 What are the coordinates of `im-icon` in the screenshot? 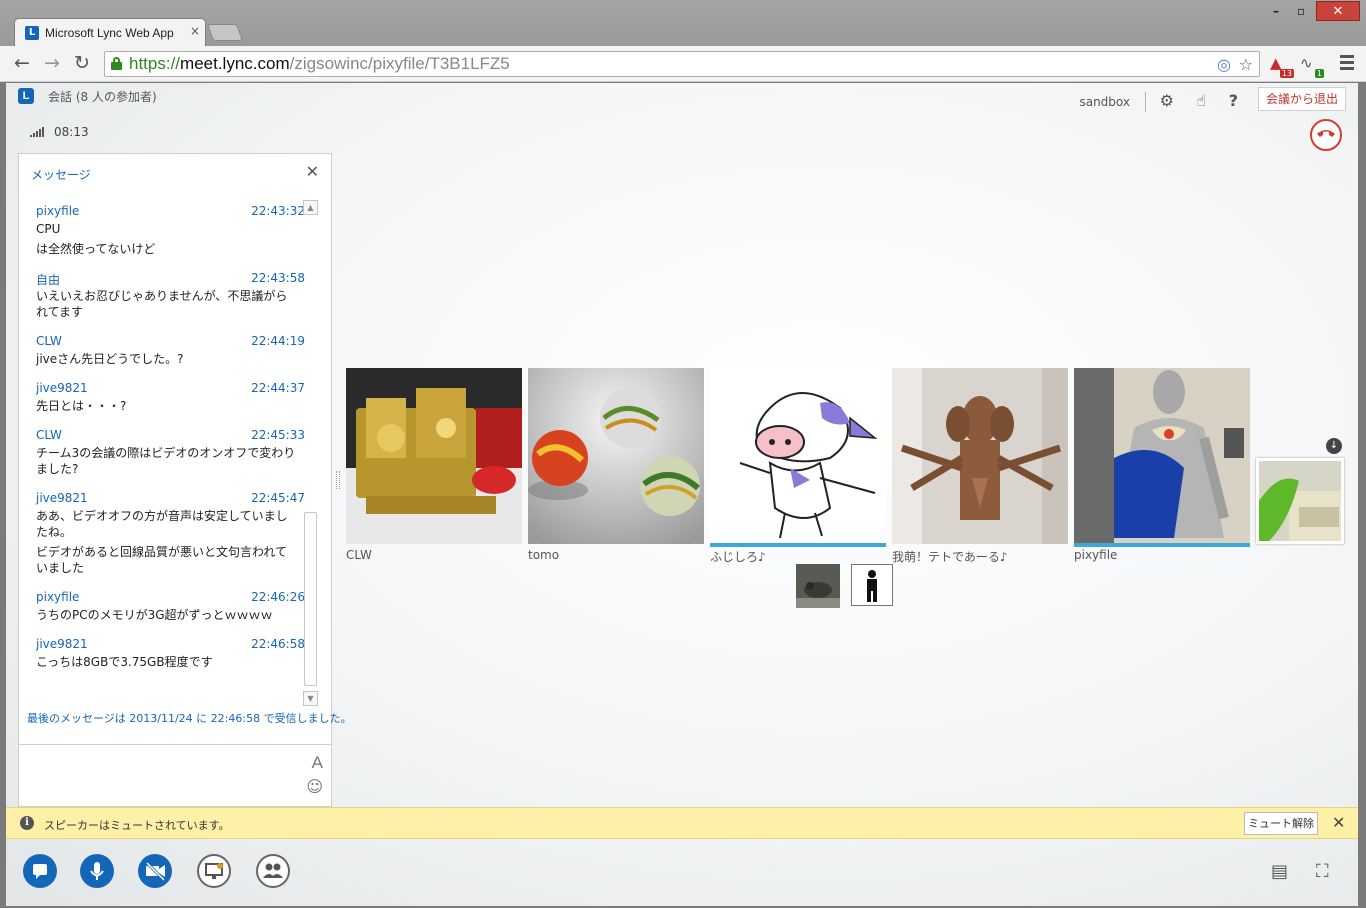 It's located at (40, 871).